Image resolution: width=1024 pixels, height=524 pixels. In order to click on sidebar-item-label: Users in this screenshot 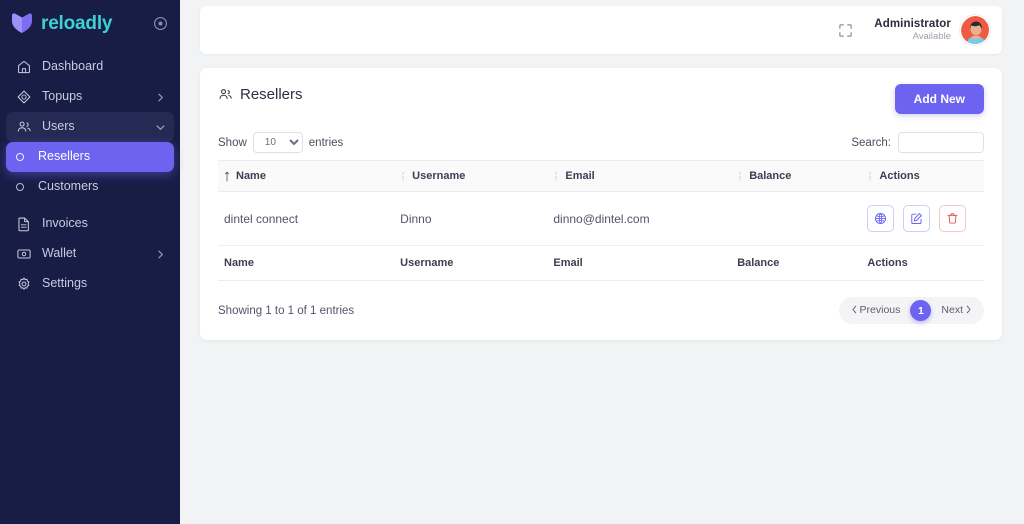, I will do `click(58, 126)`.